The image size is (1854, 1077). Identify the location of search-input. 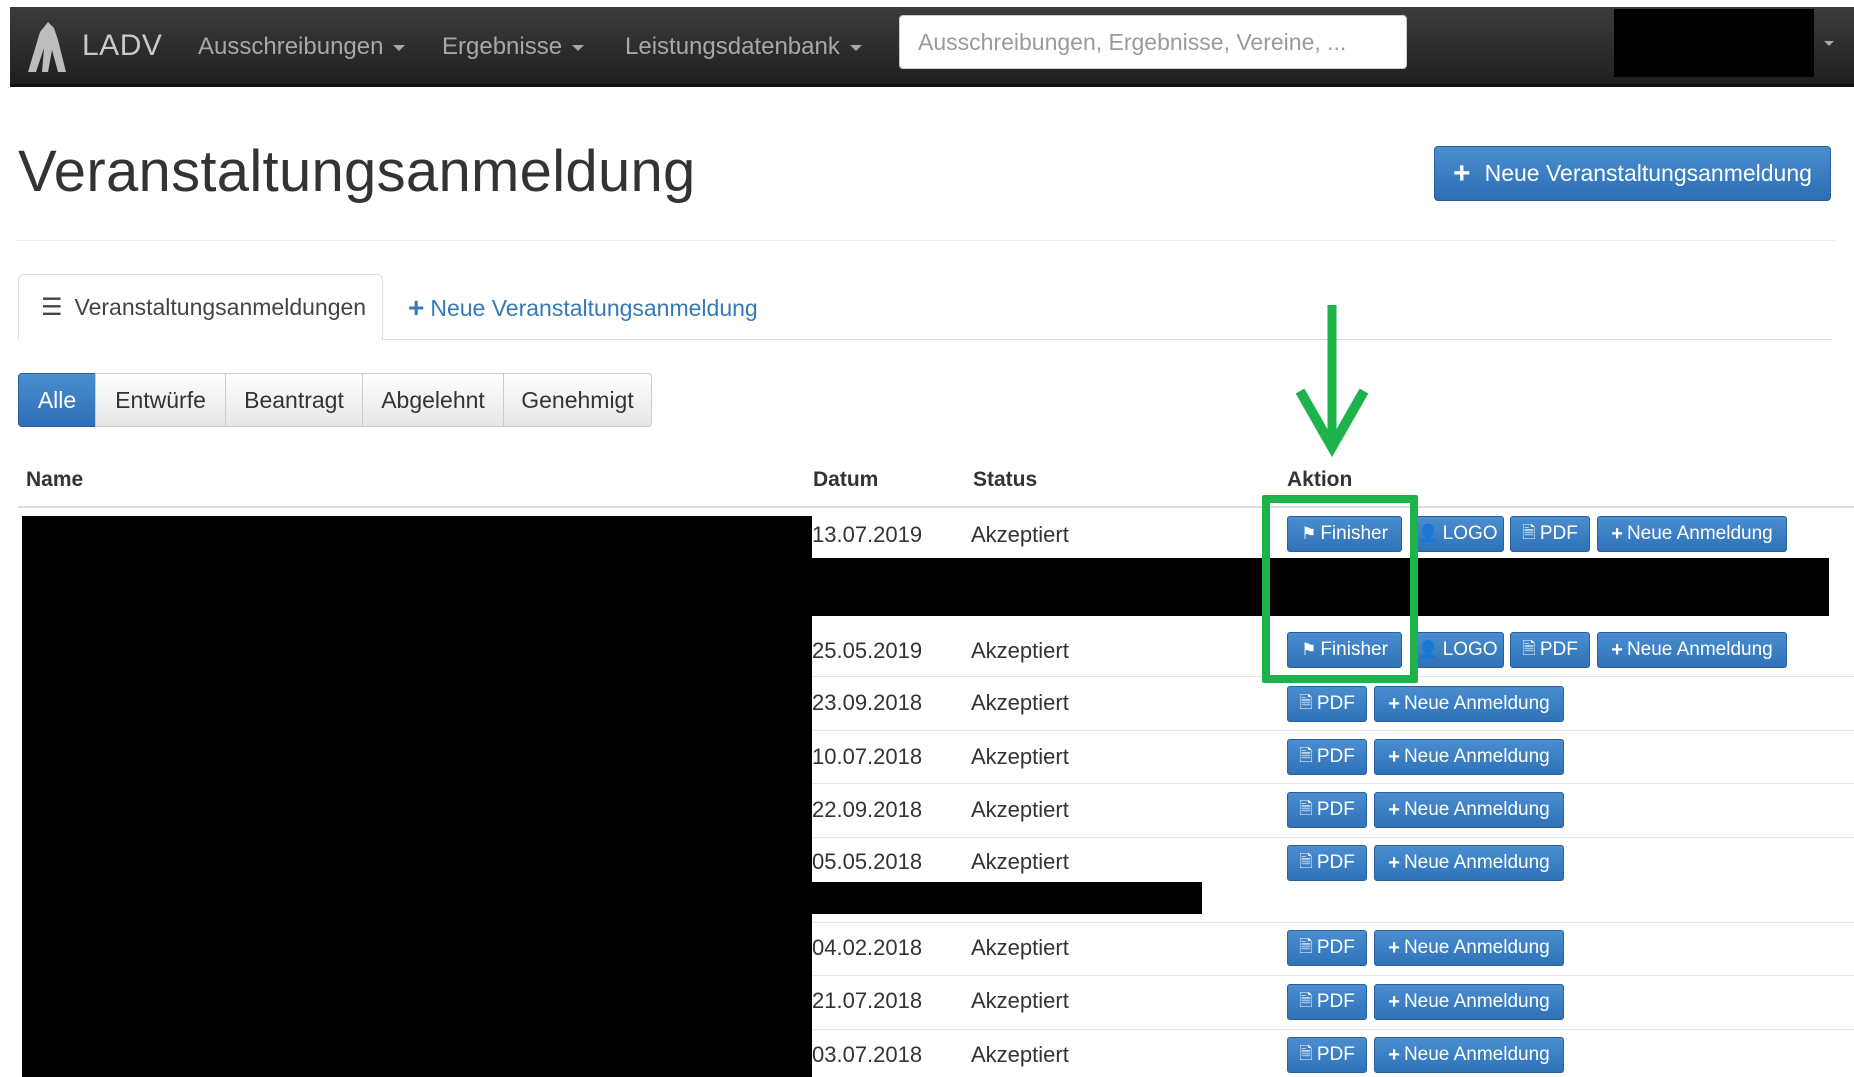
(1153, 42).